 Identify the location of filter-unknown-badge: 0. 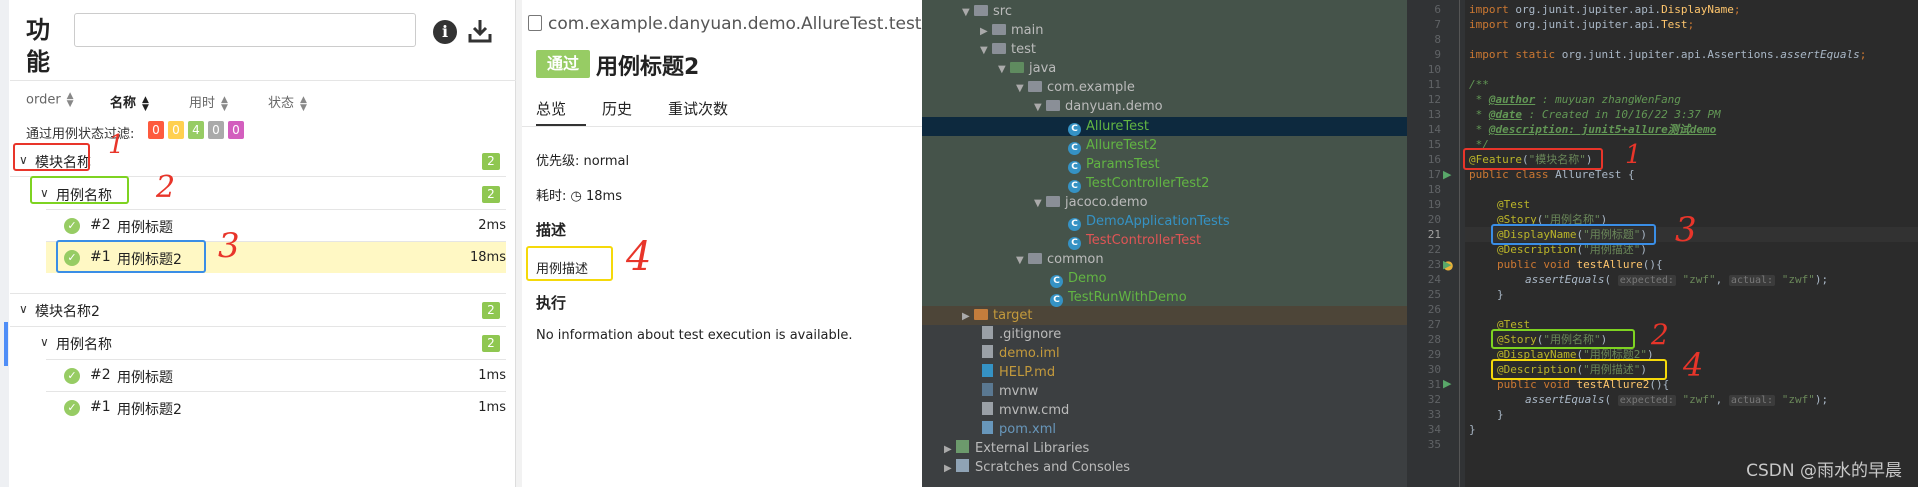
(236, 130).